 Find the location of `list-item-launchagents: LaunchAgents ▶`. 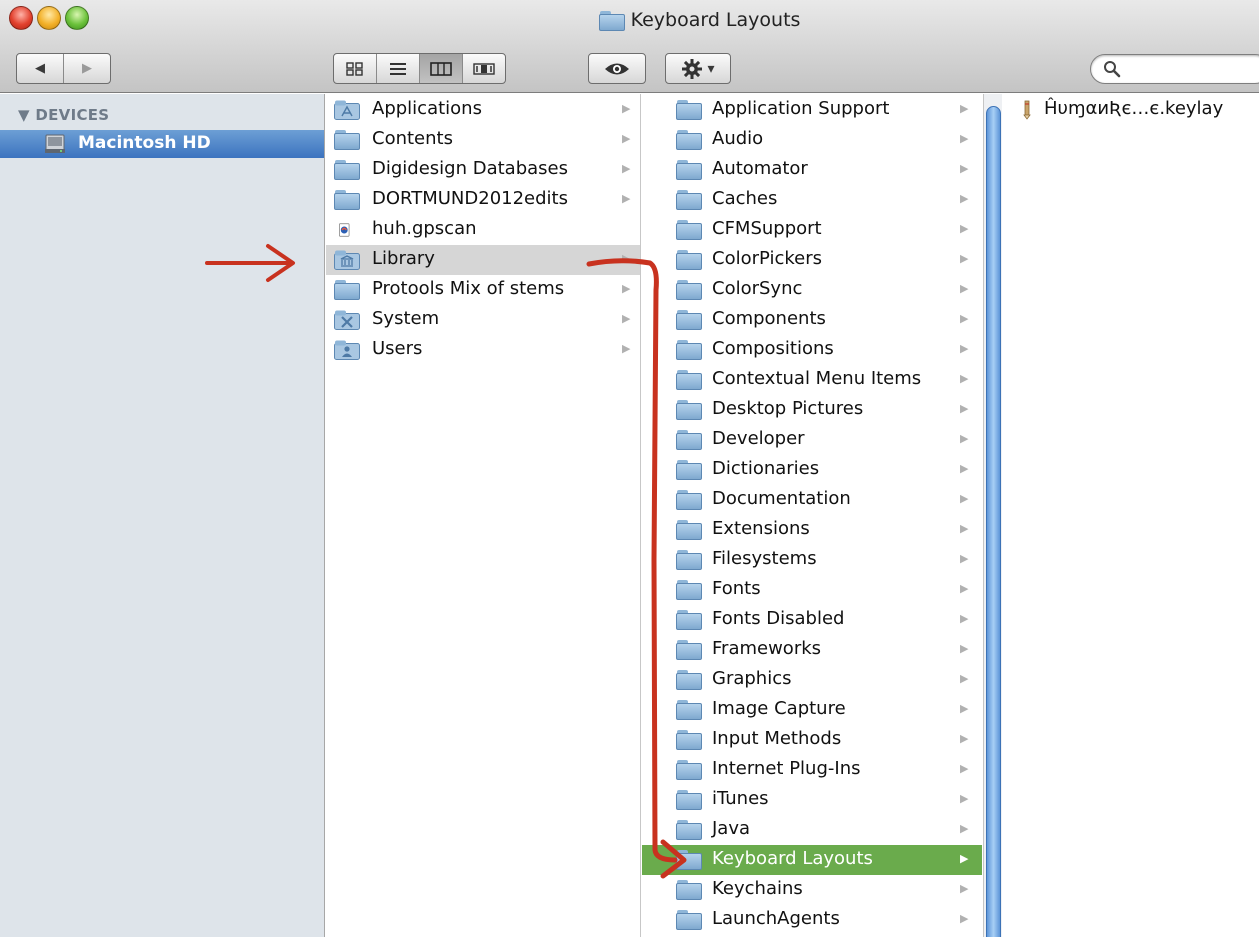

list-item-launchagents: LaunchAgents ▶ is located at coordinates (812, 920).